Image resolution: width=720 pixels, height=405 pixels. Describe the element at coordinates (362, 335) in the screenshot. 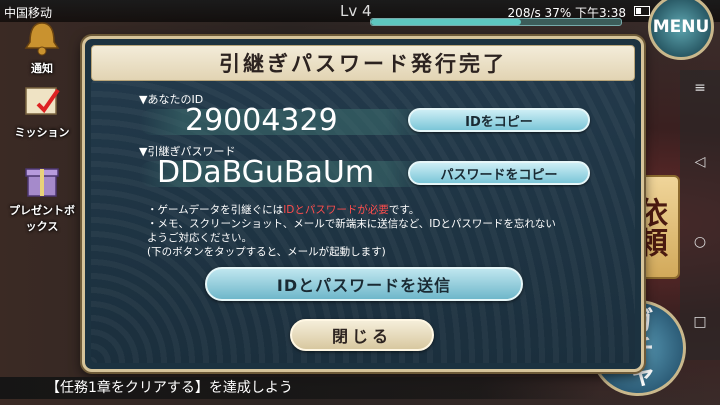

I see `close-button: 閉じる` at that location.